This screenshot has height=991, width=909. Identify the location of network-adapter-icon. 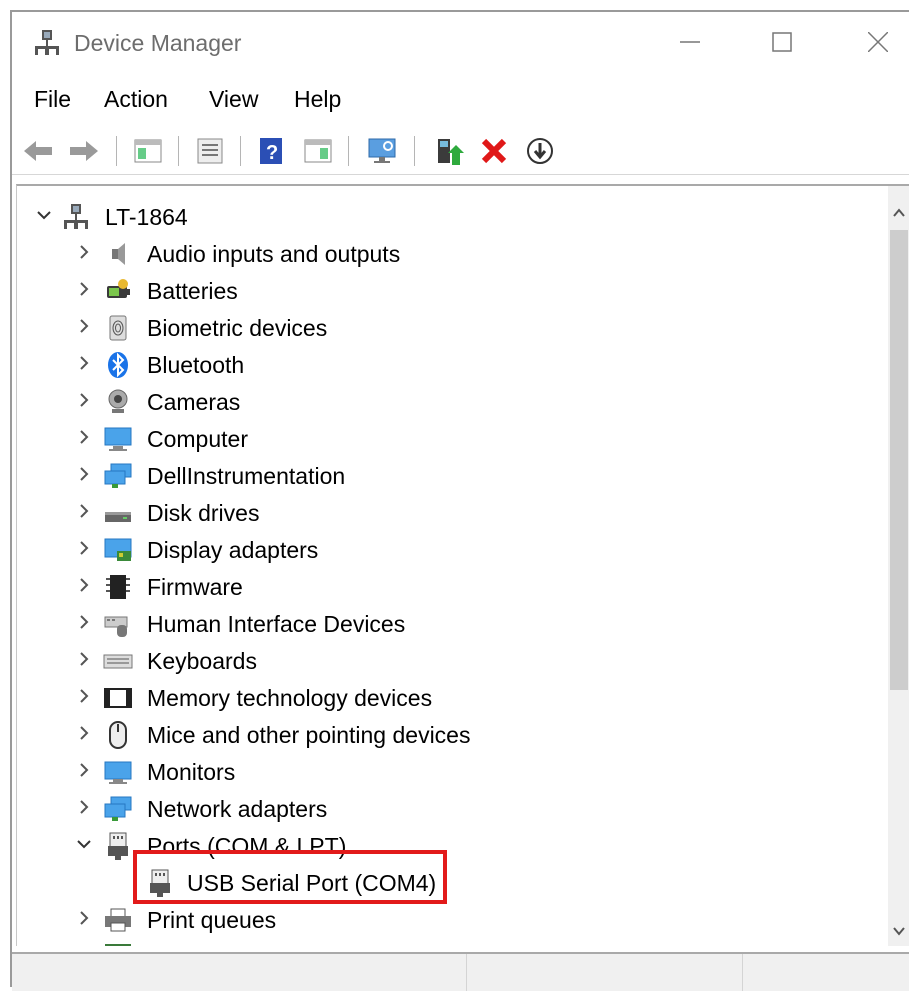
(118, 808).